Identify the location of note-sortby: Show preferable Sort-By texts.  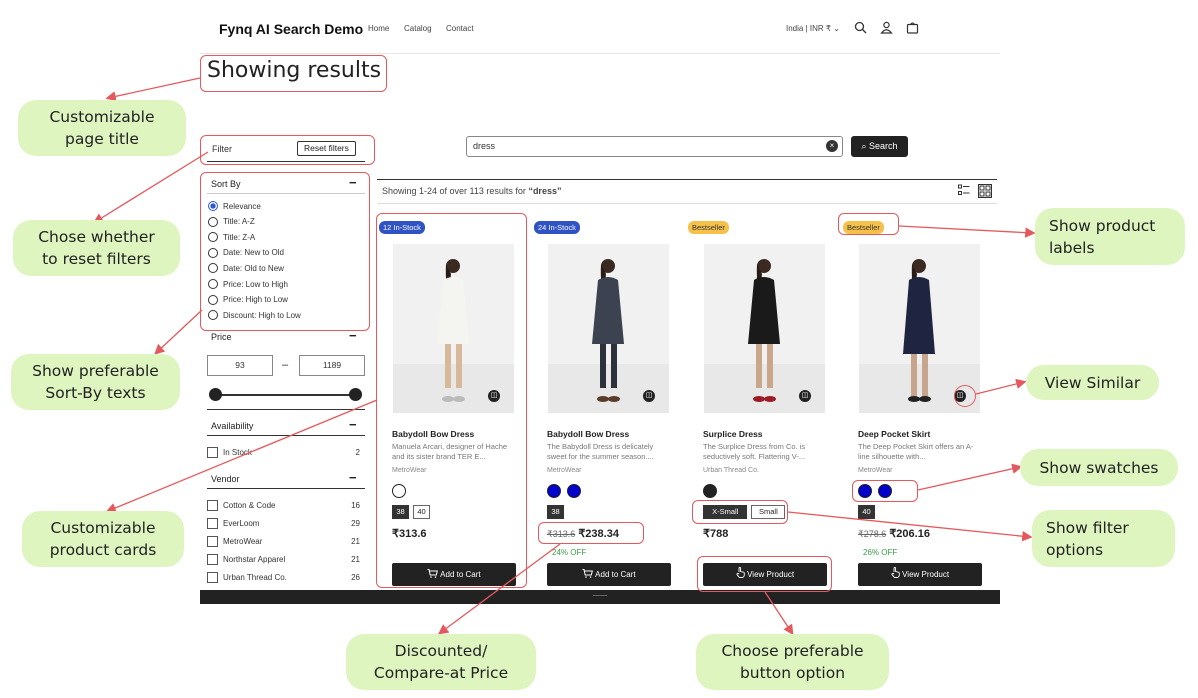
(95, 382).